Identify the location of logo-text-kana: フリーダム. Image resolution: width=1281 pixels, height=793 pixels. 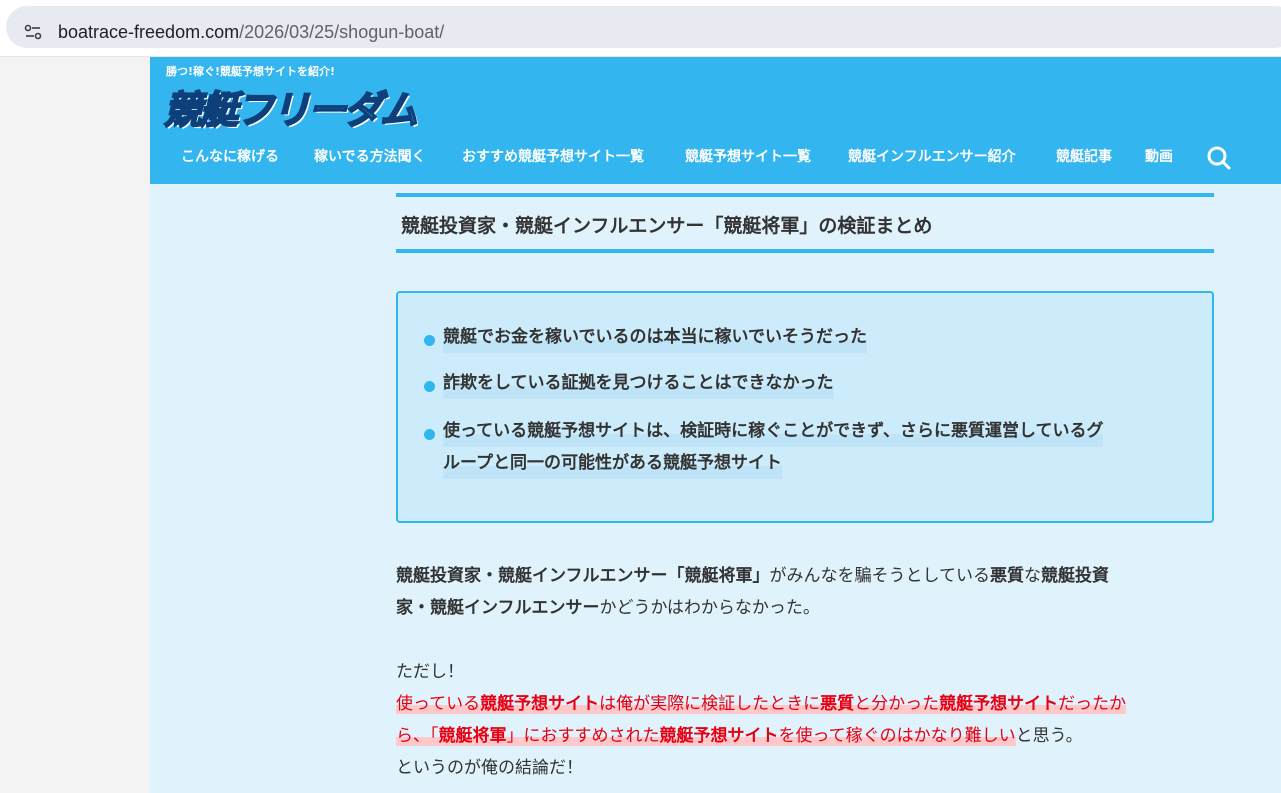
(327, 110).